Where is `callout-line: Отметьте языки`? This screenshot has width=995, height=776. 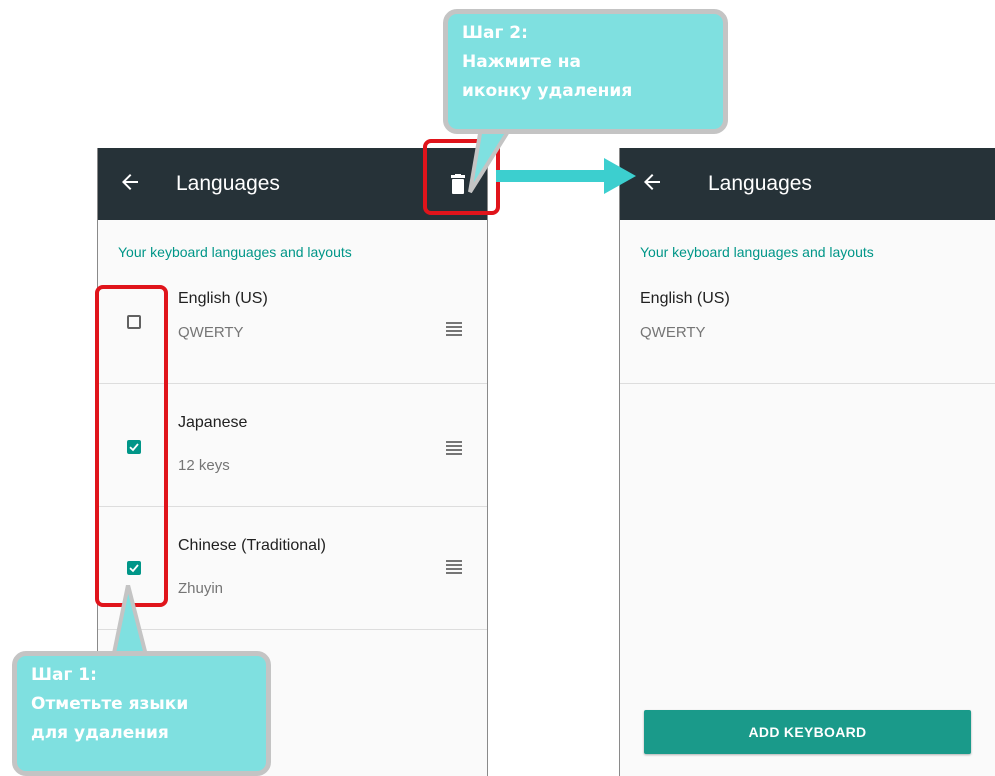
callout-line: Отметьте языки is located at coordinates (110, 704).